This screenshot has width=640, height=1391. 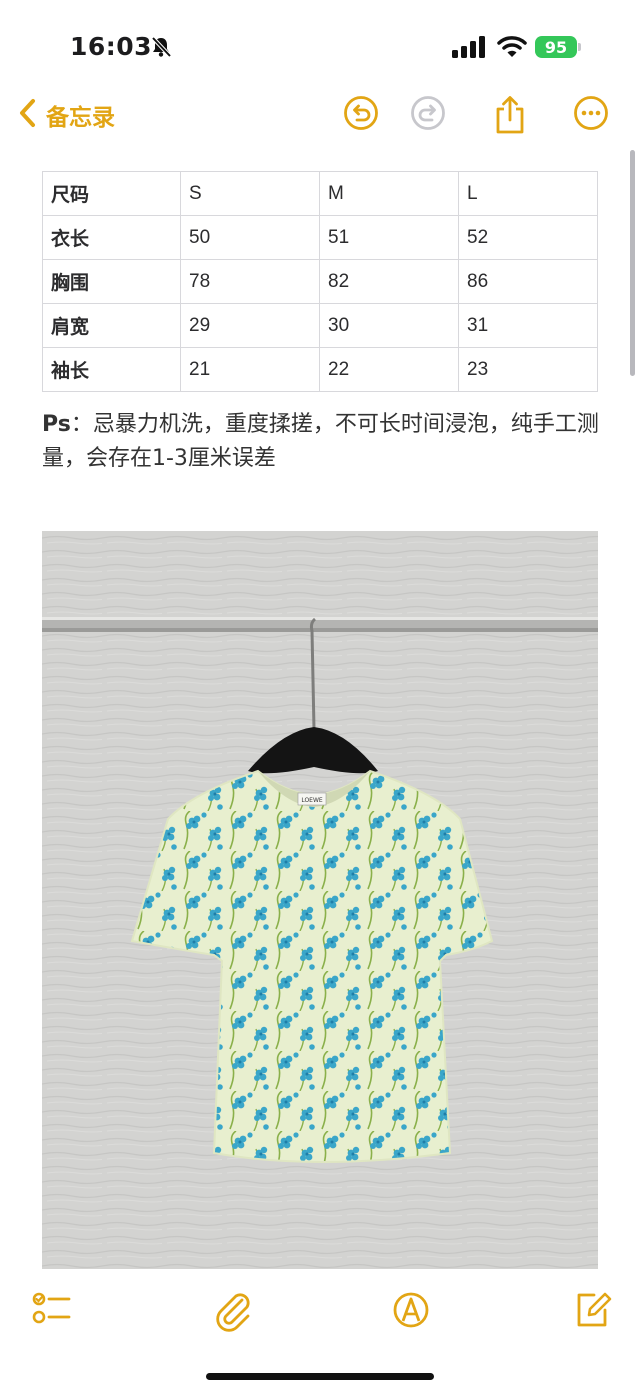 I want to click on table-cell: 肩宽, so click(x=111, y=325).